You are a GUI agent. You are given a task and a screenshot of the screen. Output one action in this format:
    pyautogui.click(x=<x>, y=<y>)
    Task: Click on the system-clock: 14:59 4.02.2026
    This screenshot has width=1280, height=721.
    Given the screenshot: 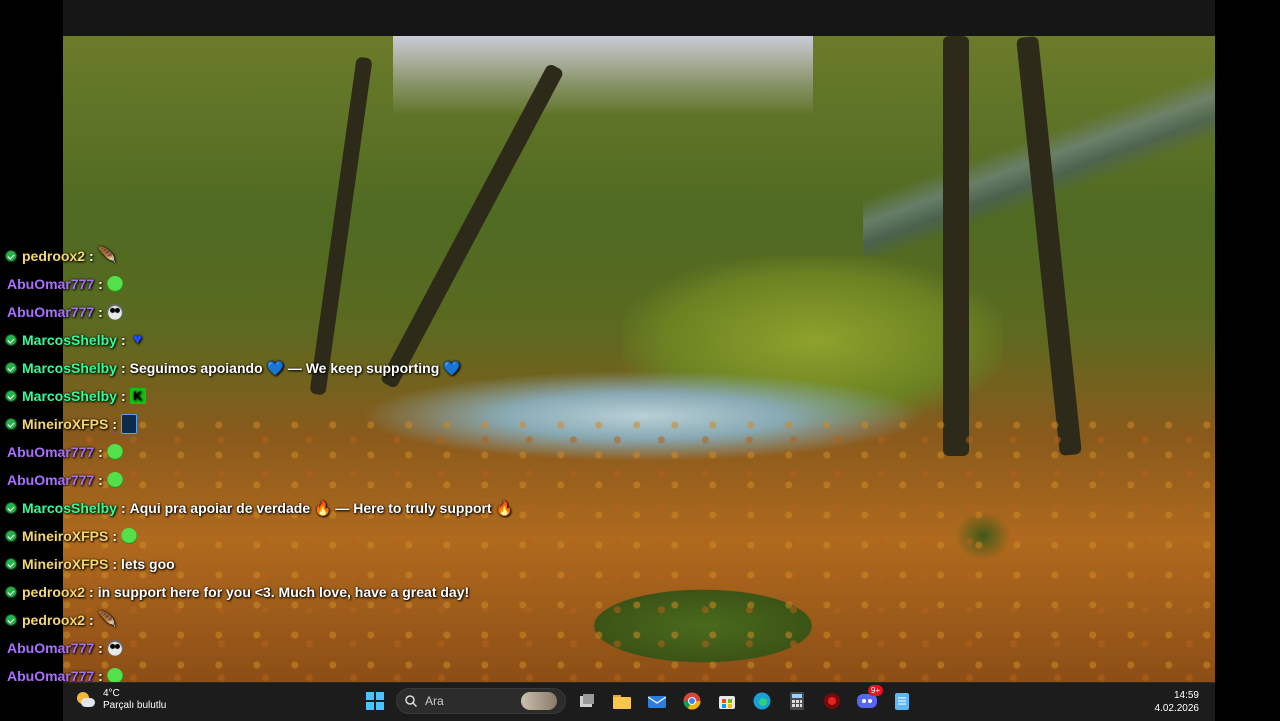 What is the action you would take?
    pyautogui.click(x=1177, y=702)
    